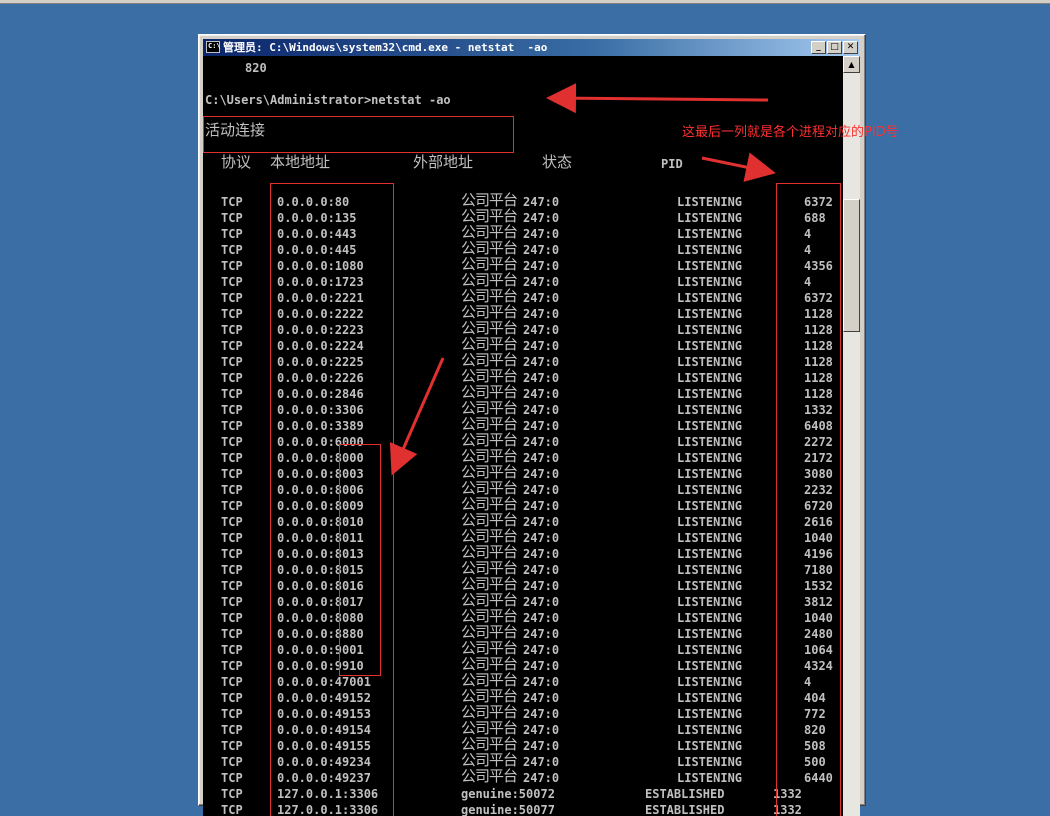  What do you see at coordinates (657, 98) in the screenshot?
I see `arrow-to-command` at bounding box center [657, 98].